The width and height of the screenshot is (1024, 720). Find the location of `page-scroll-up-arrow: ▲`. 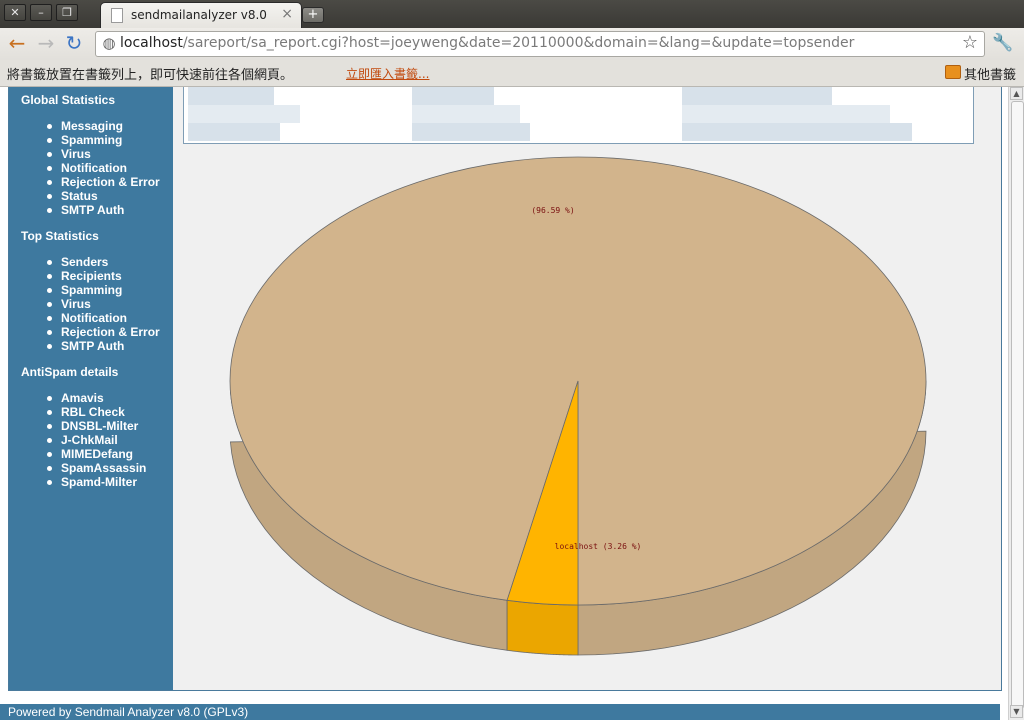

page-scroll-up-arrow: ▲ is located at coordinates (1016, 93).